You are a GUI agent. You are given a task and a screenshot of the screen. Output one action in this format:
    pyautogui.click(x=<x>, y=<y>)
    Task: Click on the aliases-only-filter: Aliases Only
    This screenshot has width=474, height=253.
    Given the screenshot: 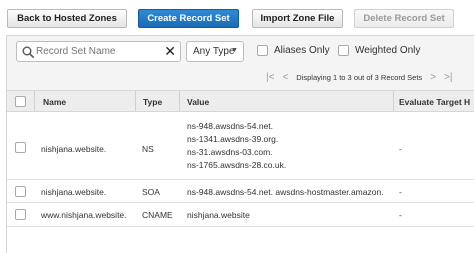 What is the action you would take?
    pyautogui.click(x=293, y=50)
    